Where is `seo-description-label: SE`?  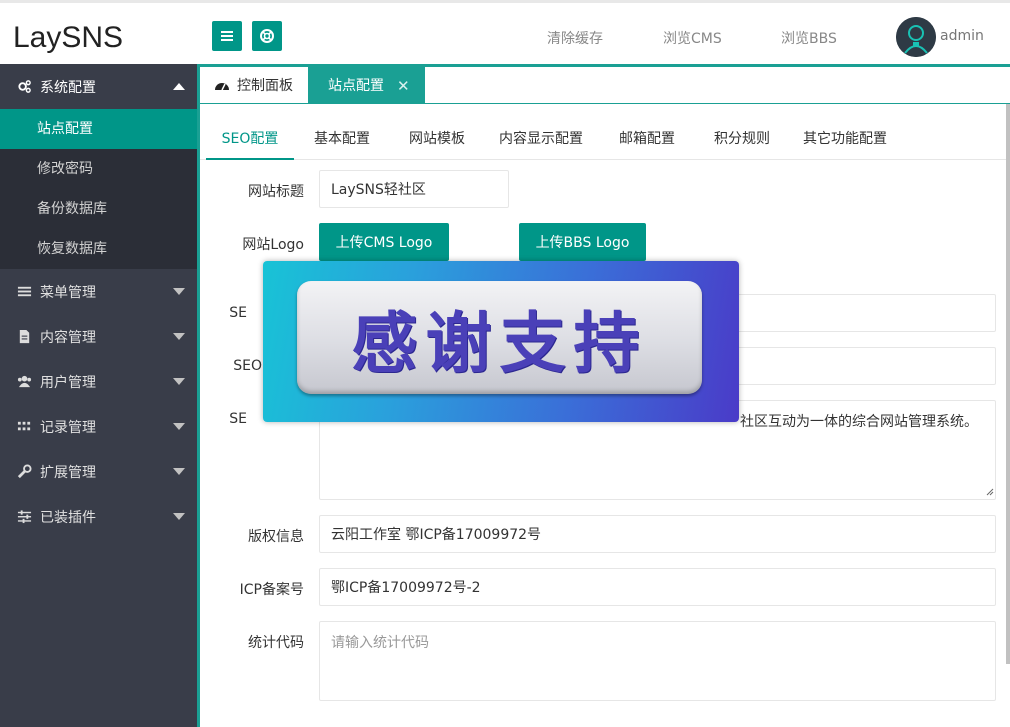 seo-description-label: SE is located at coordinates (238, 419).